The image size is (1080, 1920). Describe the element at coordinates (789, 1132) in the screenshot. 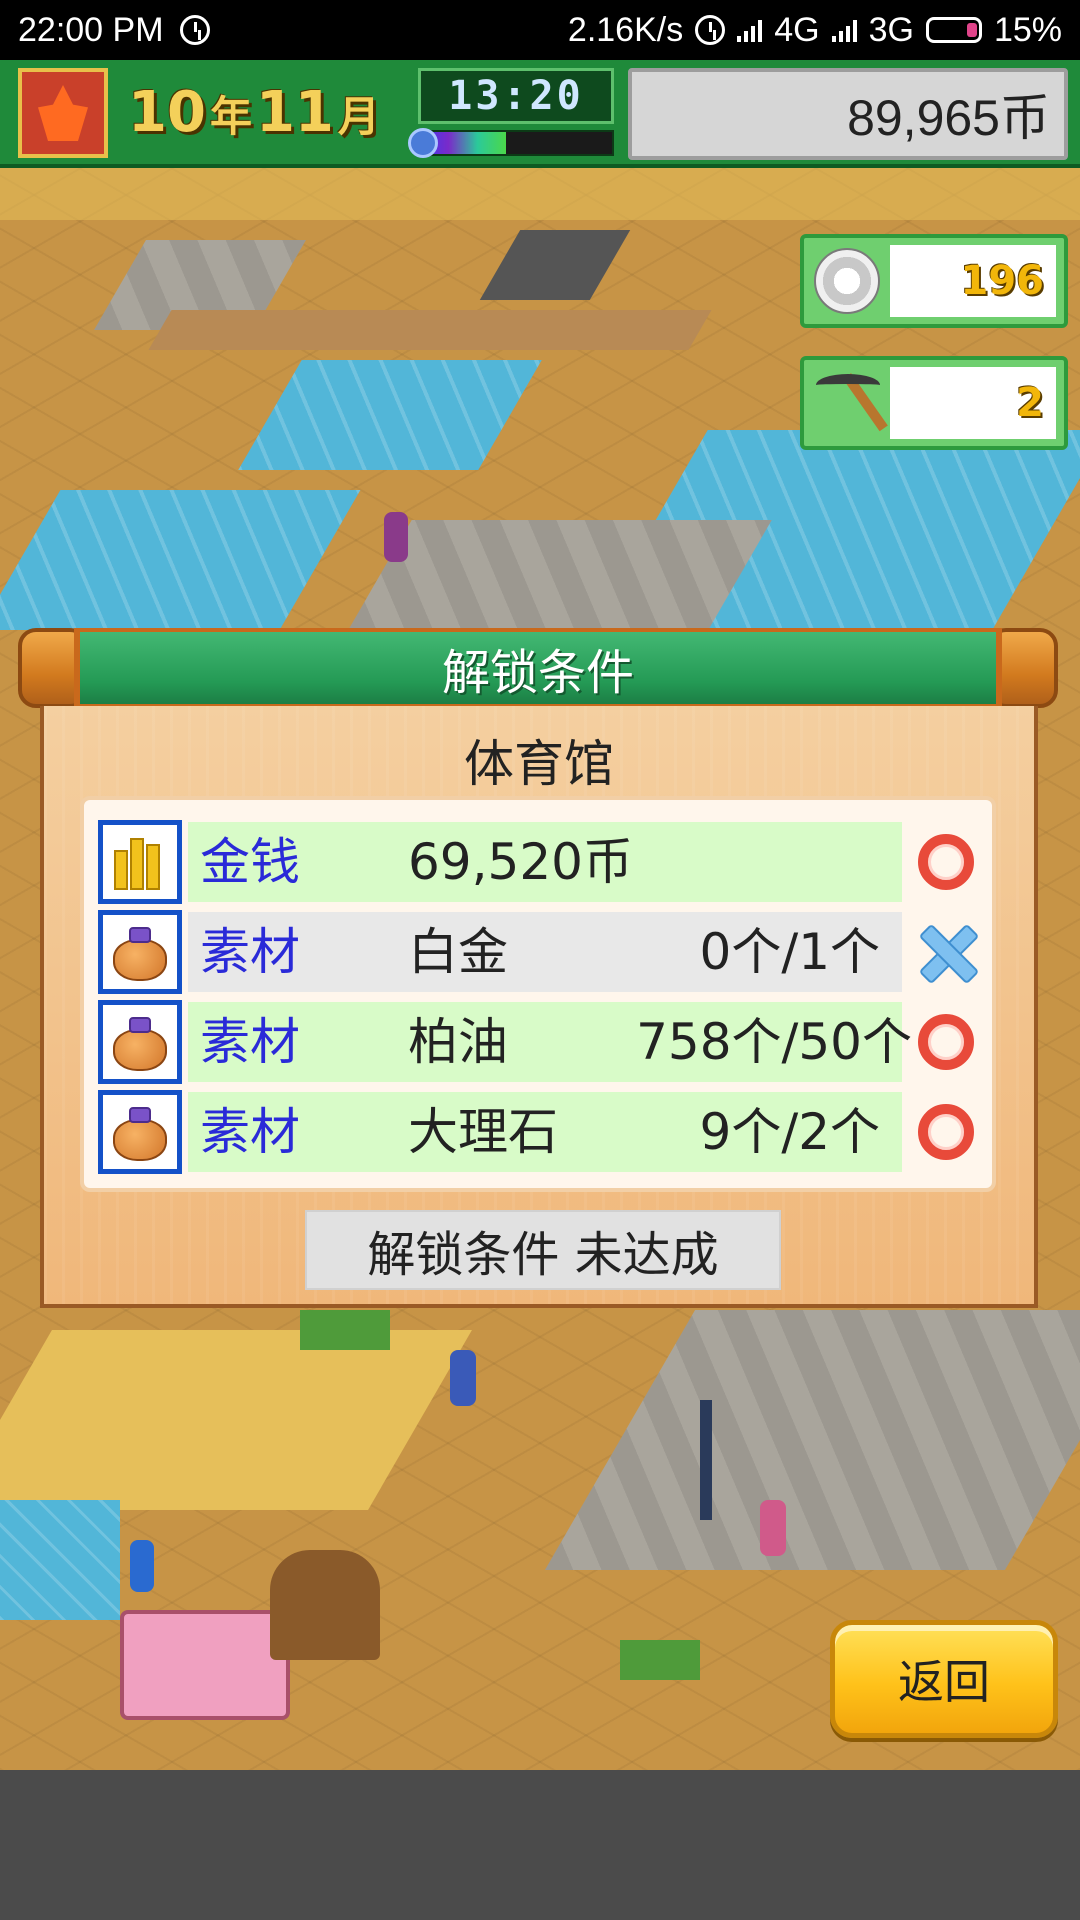

I see `condition-quantity: 9个/2个` at that location.